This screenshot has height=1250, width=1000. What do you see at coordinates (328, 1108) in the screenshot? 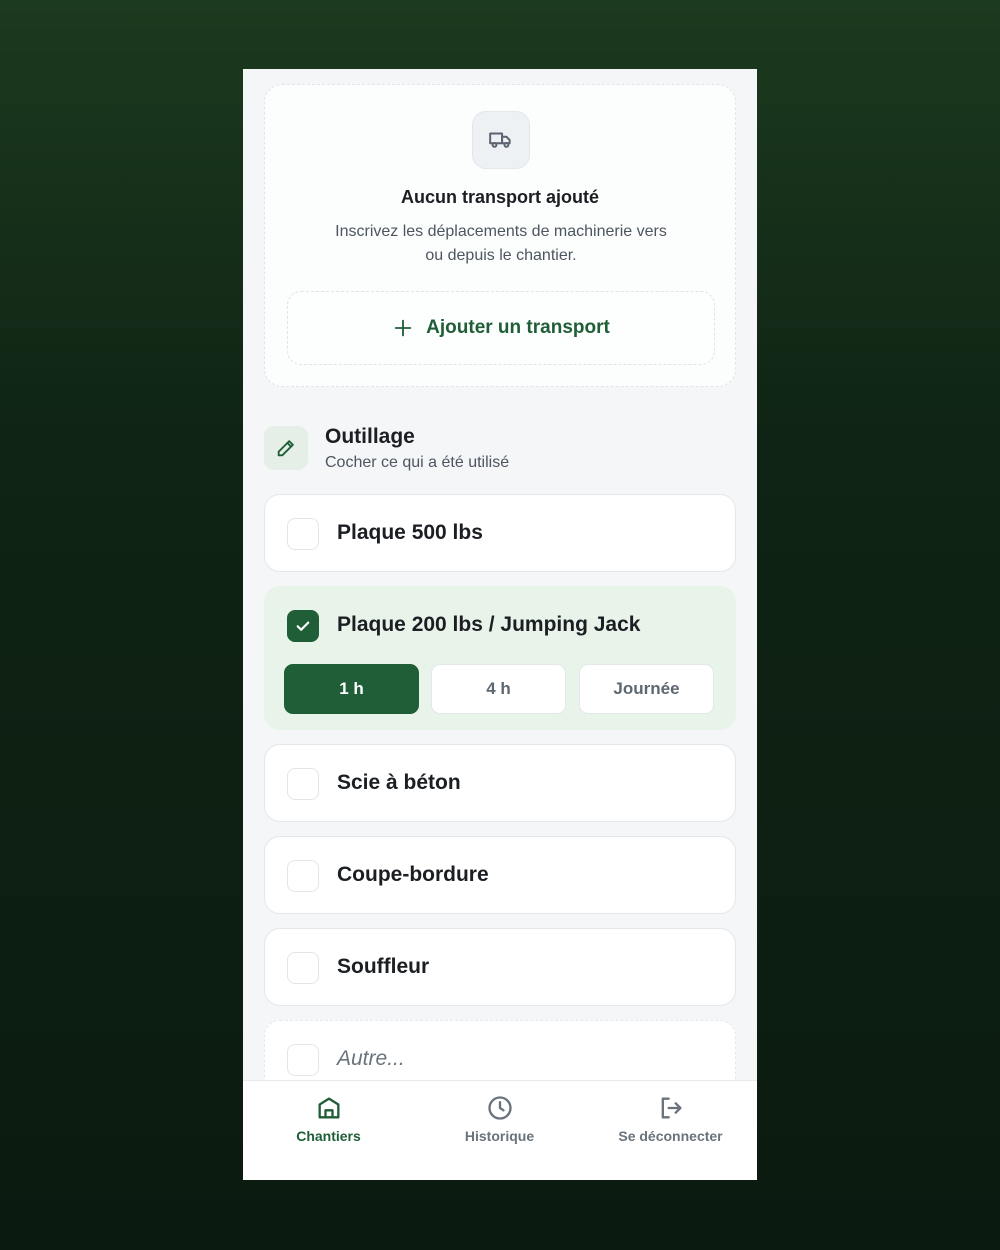
I see `home-icon` at bounding box center [328, 1108].